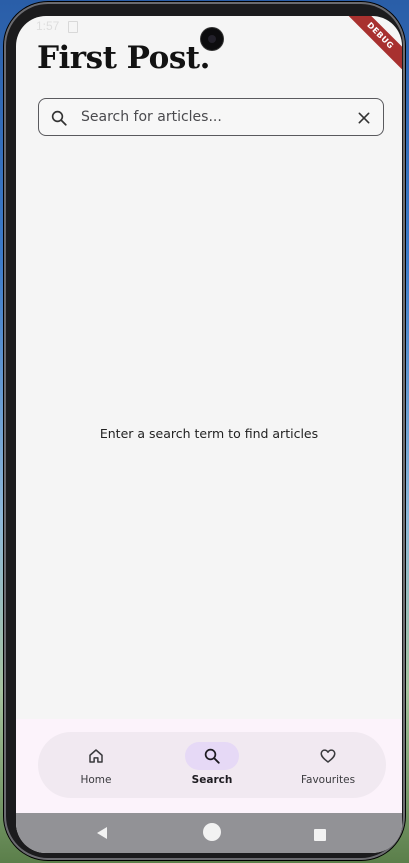  I want to click on nav-label-home: Home, so click(96, 780).